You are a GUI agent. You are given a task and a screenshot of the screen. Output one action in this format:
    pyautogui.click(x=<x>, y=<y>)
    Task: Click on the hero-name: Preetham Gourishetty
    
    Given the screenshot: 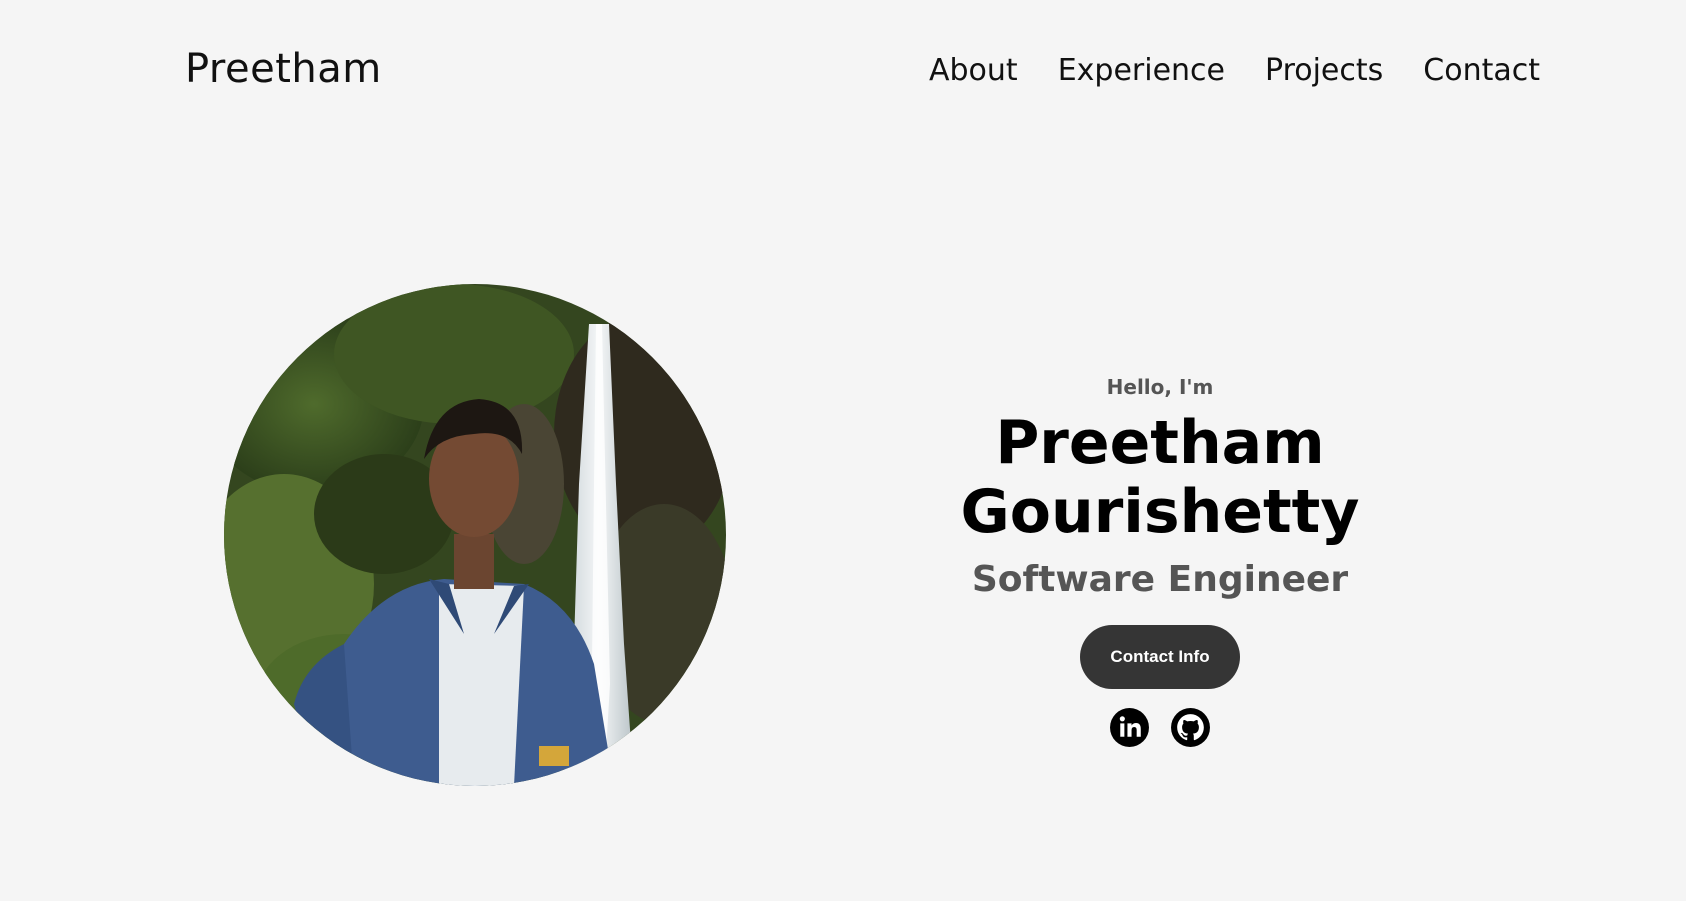 What is the action you would take?
    pyautogui.click(x=1160, y=477)
    